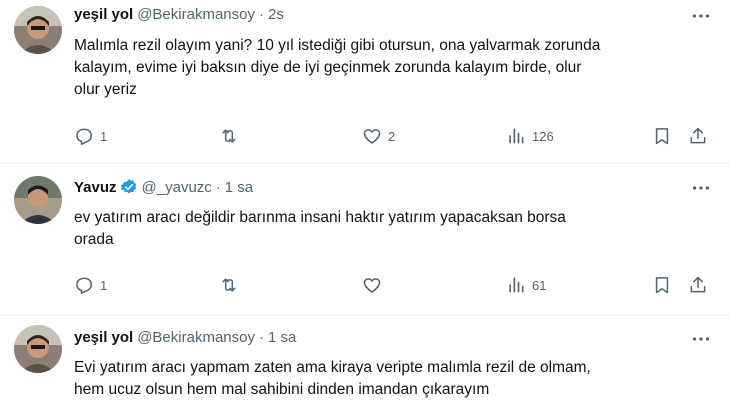 This screenshot has width=730, height=420. I want to click on views-count: 61, so click(539, 285).